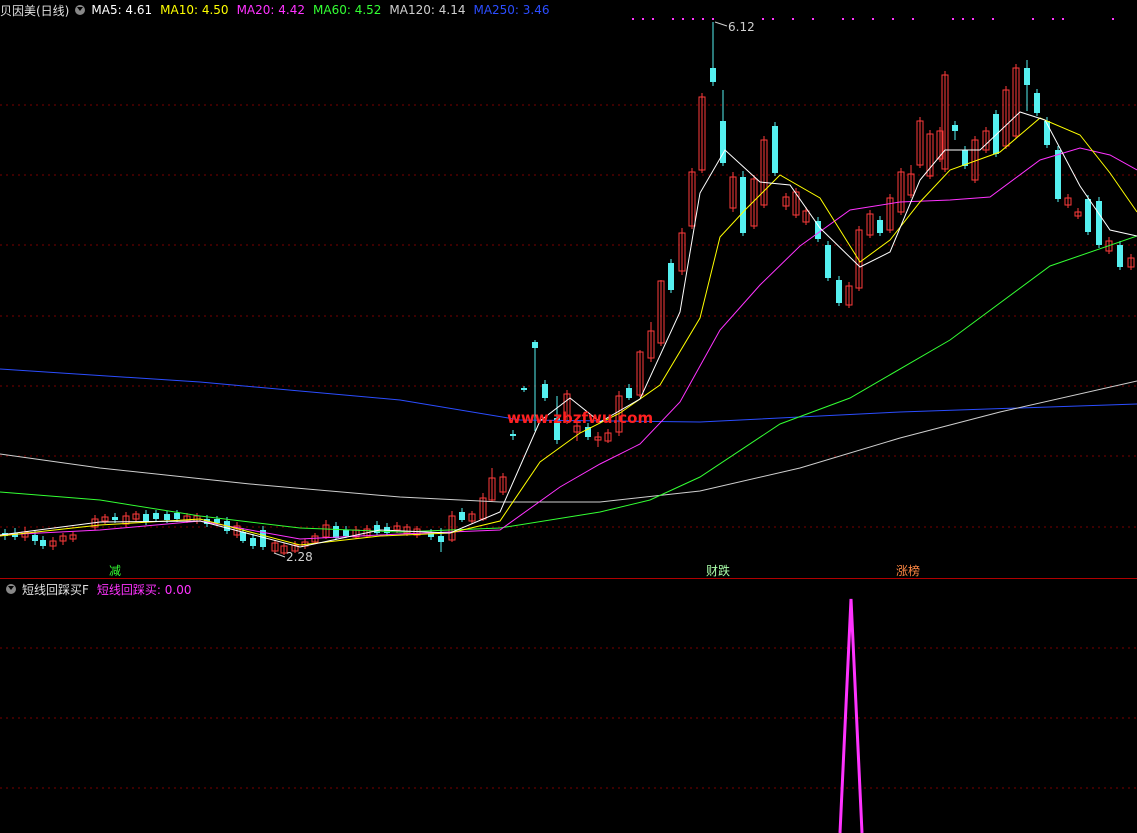 The width and height of the screenshot is (1137, 833). What do you see at coordinates (511, 10) in the screenshot?
I see `ma250-value: MA250: 3.46` at bounding box center [511, 10].